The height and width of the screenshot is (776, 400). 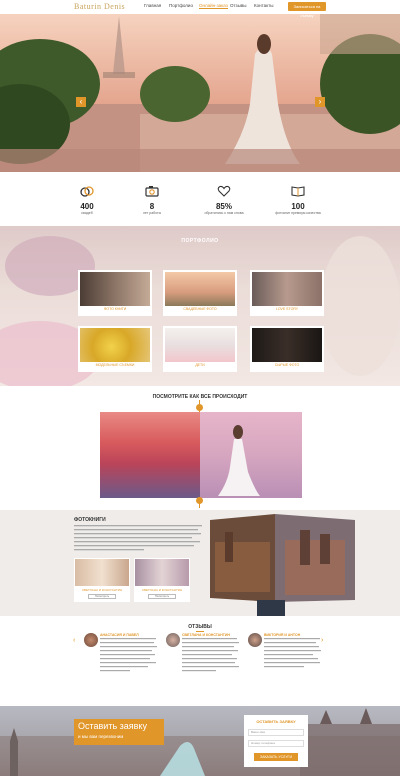 What do you see at coordinates (99, 6) in the screenshot?
I see `logo: Baturin Denis` at bounding box center [99, 6].